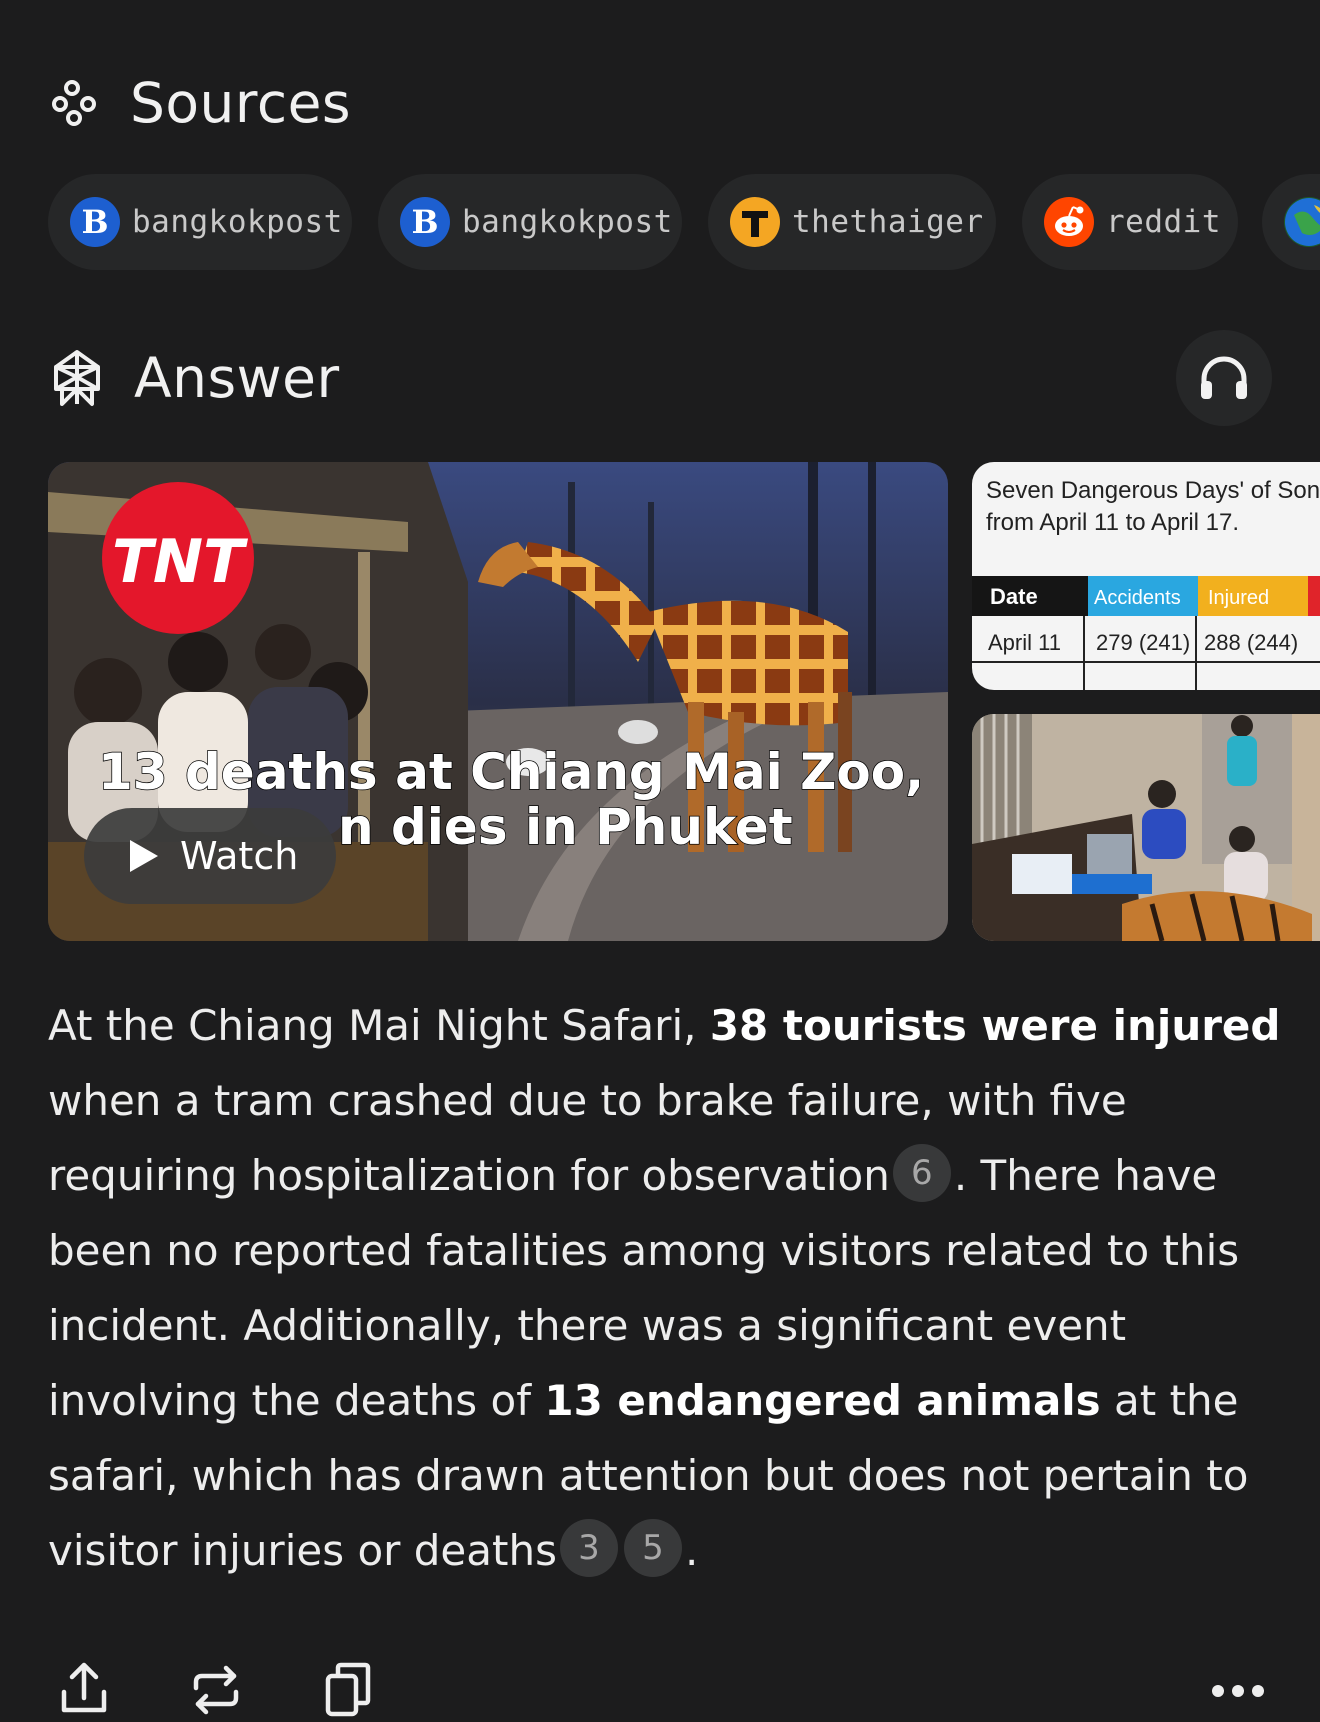  I want to click on citation-badge: 3, so click(588, 1548).